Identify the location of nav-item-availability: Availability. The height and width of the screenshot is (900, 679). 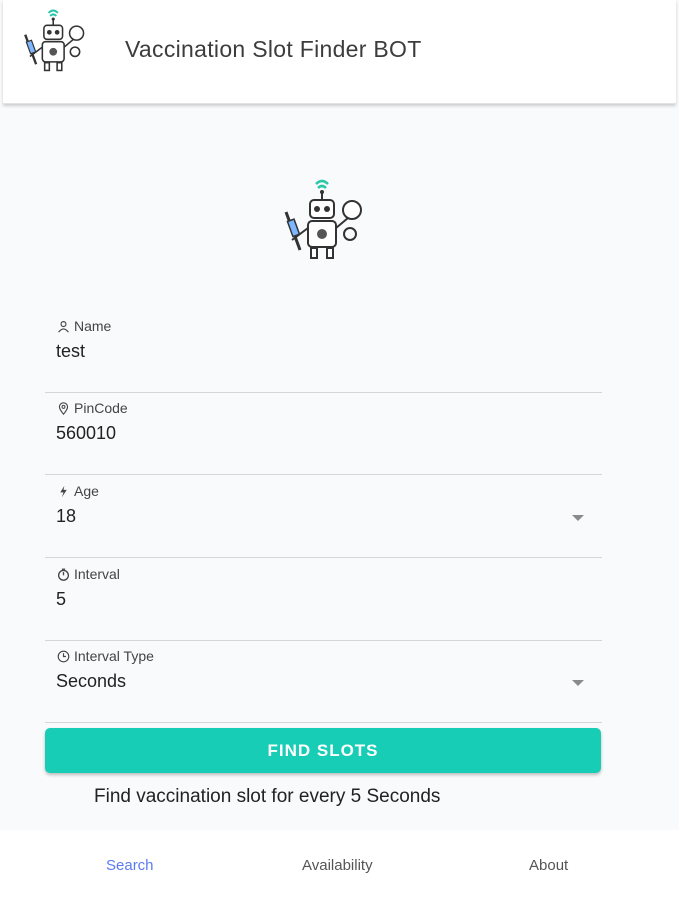
(337, 865).